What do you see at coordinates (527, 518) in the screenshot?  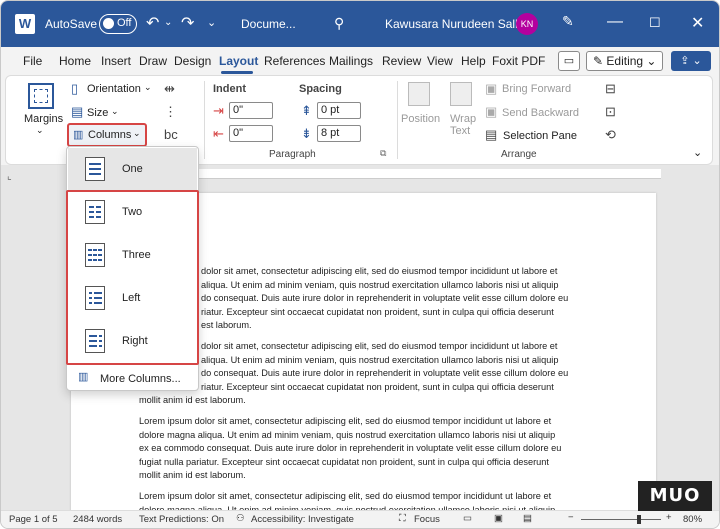 I see `web-layout-icon: ▤` at bounding box center [527, 518].